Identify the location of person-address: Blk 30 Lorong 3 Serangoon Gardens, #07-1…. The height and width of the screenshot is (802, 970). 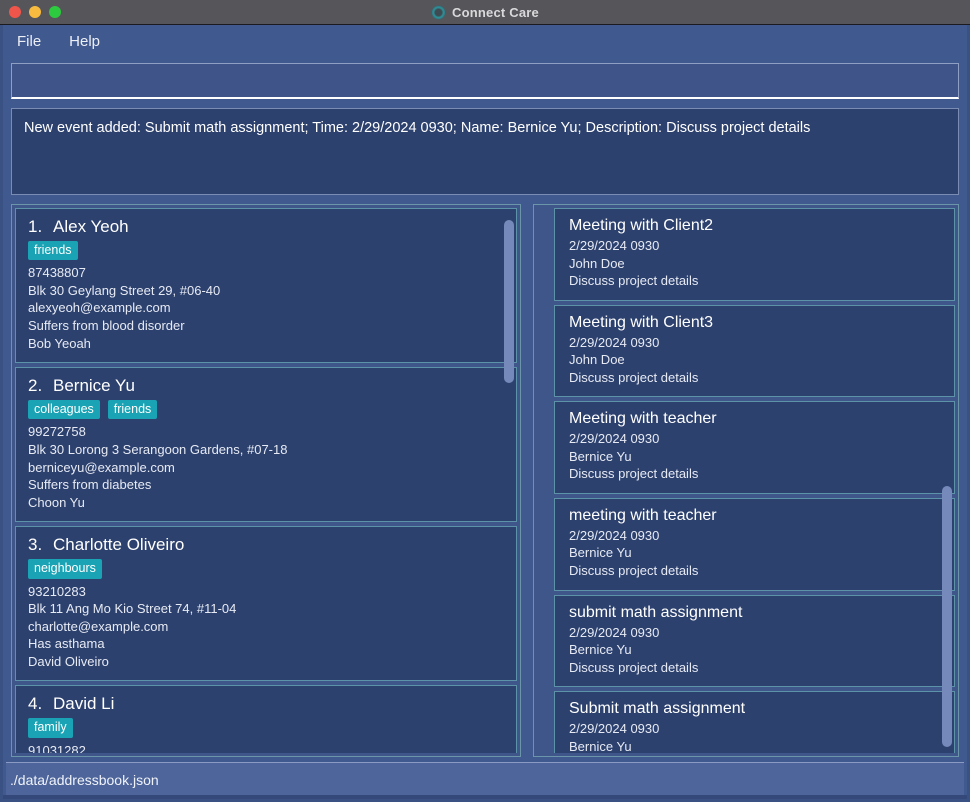
(158, 450).